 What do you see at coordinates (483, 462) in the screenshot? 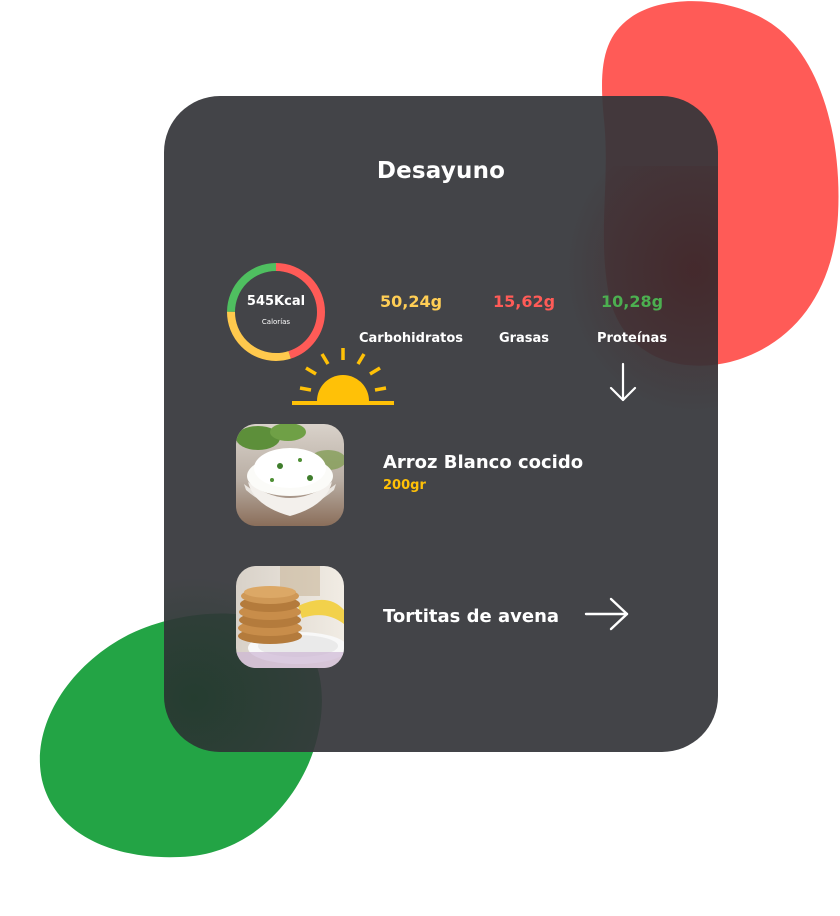
I see `food-name: Arroz Blanco cocido` at bounding box center [483, 462].